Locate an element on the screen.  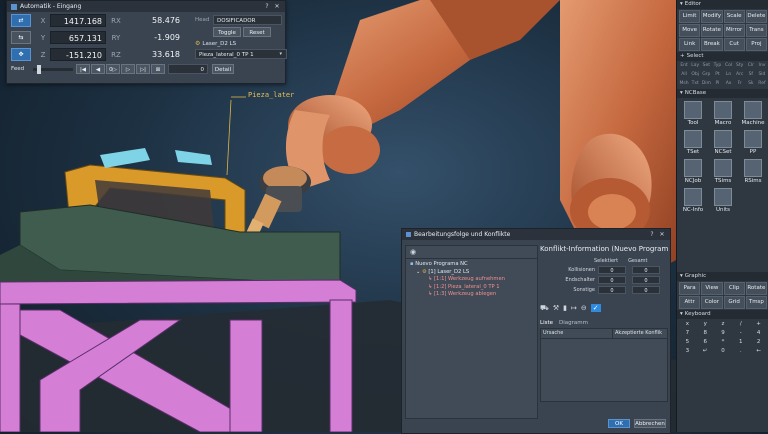
tree-node-operation: ↳ [1:3] Werkzeug ablegen is located at coordinates (471, 295).